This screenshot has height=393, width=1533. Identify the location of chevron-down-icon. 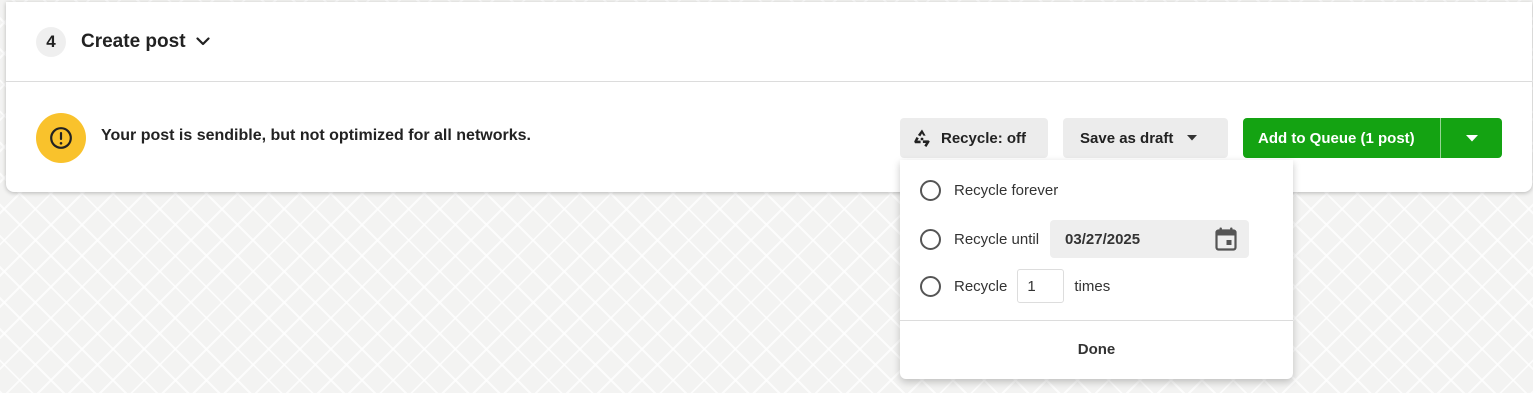
(202, 41).